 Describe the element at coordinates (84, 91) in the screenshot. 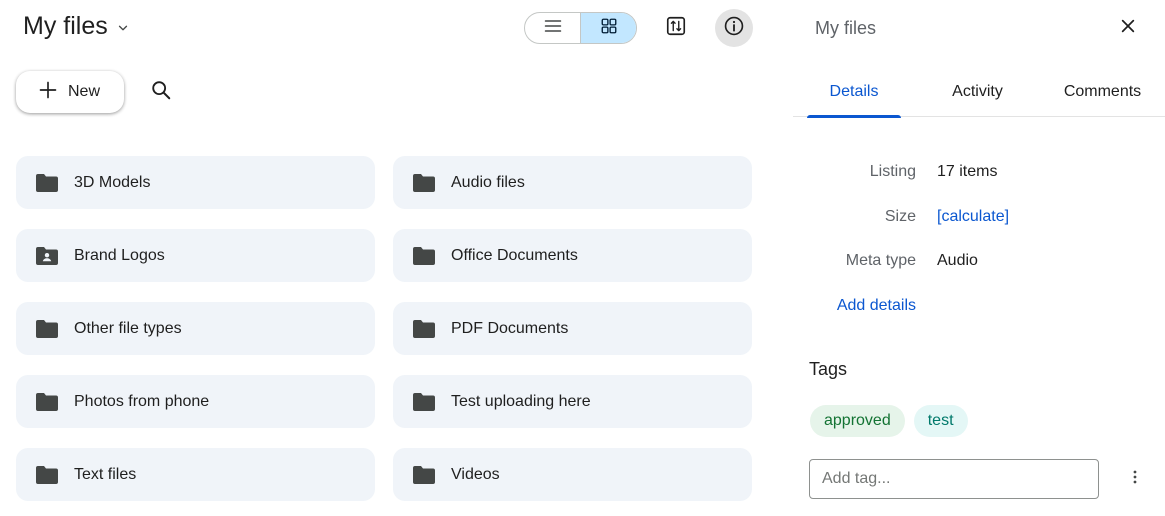

I see `new-button-label: New` at that location.